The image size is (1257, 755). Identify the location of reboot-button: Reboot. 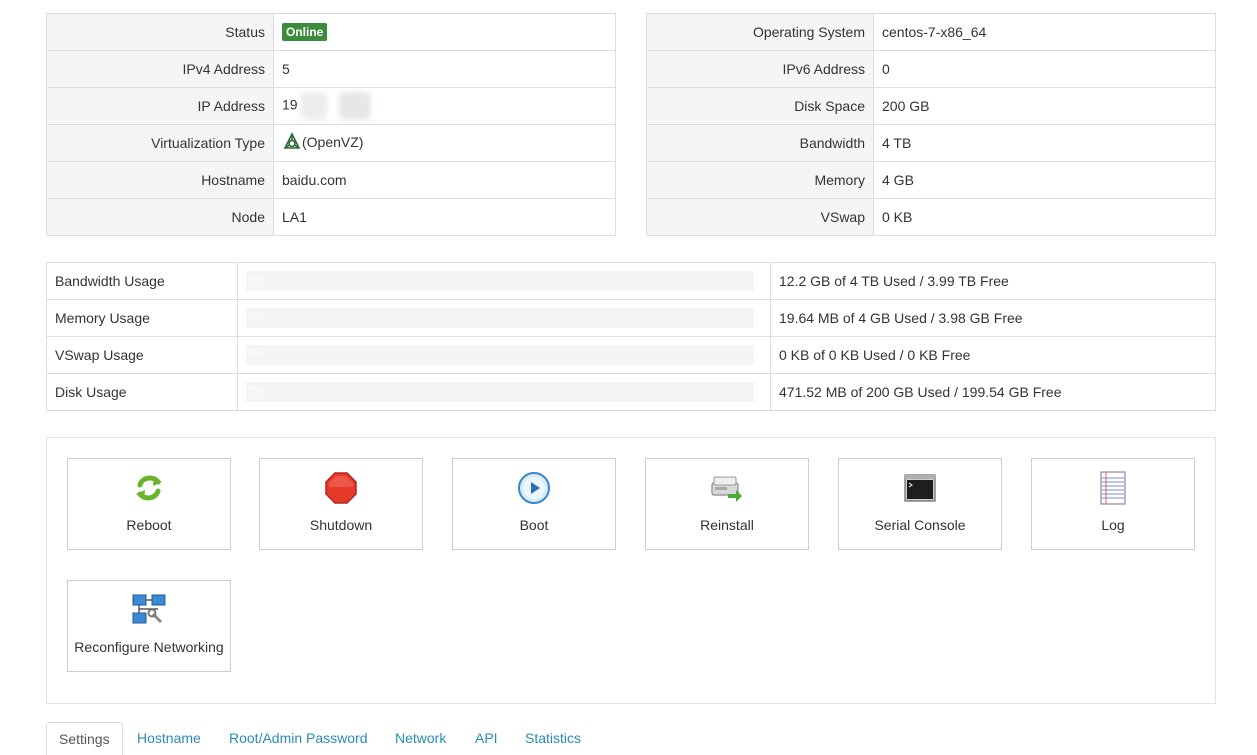
(149, 504).